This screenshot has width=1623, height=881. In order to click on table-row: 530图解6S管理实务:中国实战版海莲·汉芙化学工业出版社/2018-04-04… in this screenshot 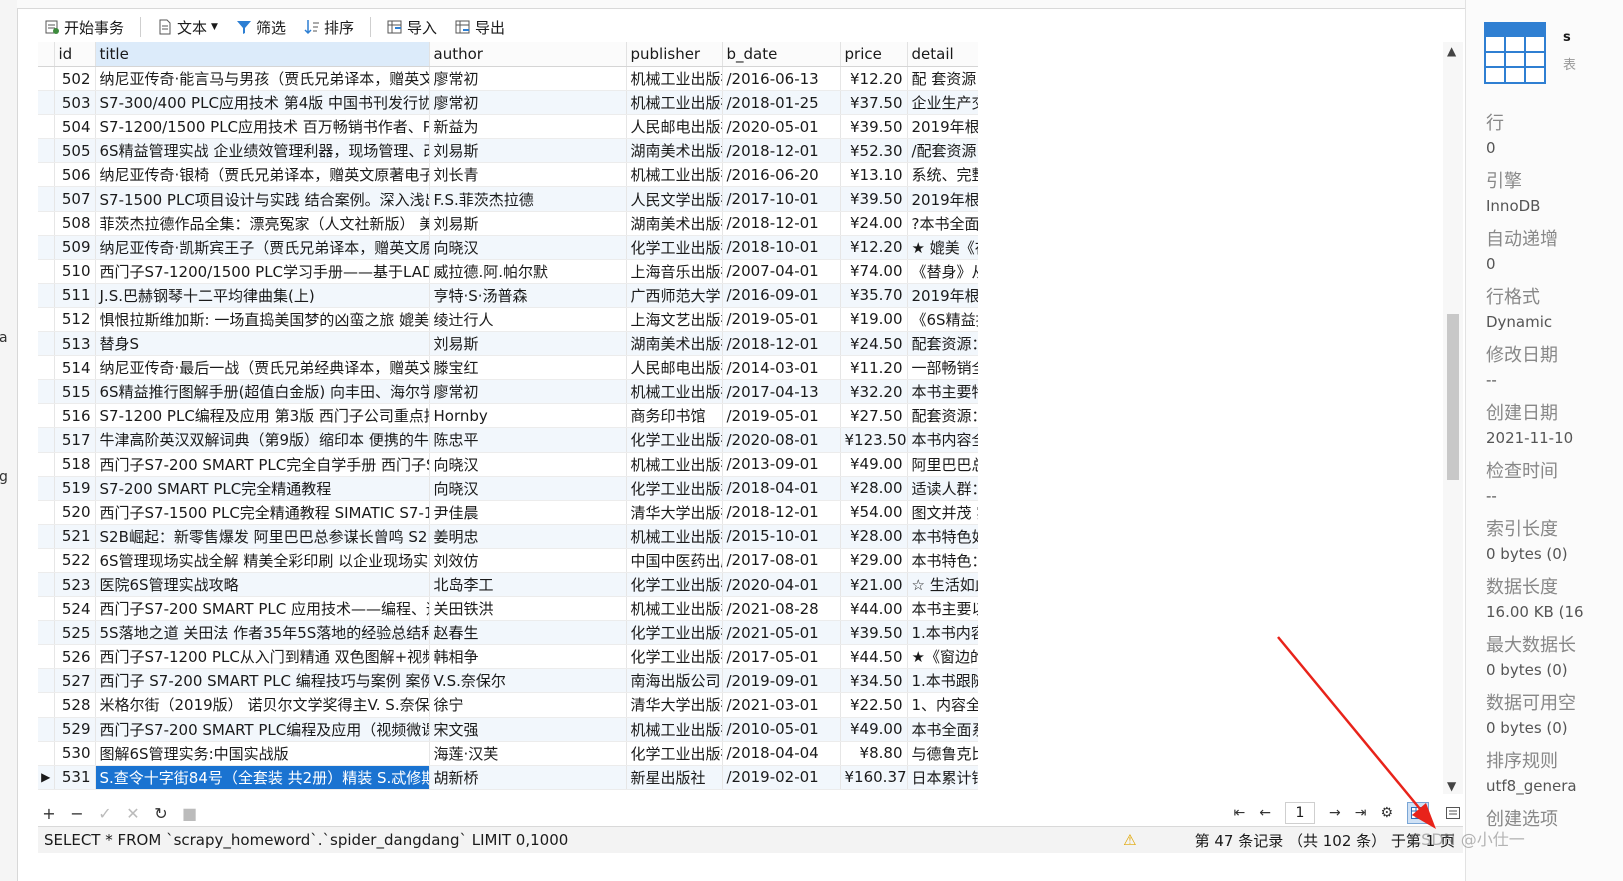, I will do `click(508, 753)`.